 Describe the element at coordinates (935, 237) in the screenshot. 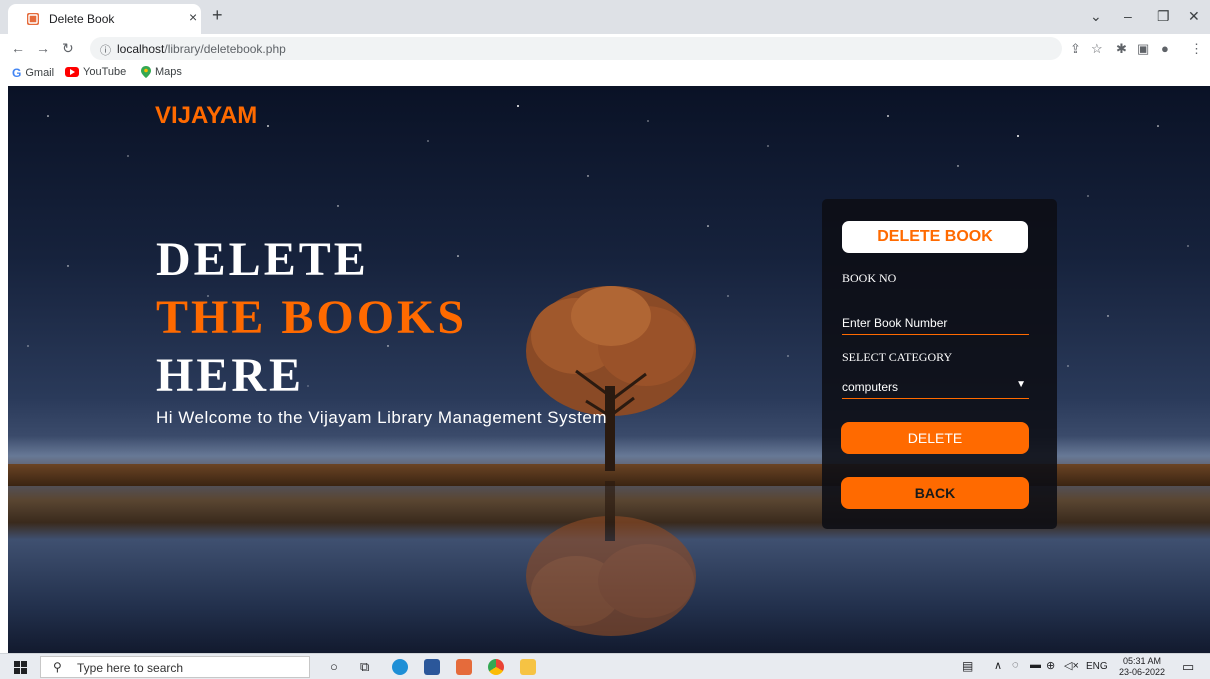

I see `form-title: DELETE BOOK` at that location.